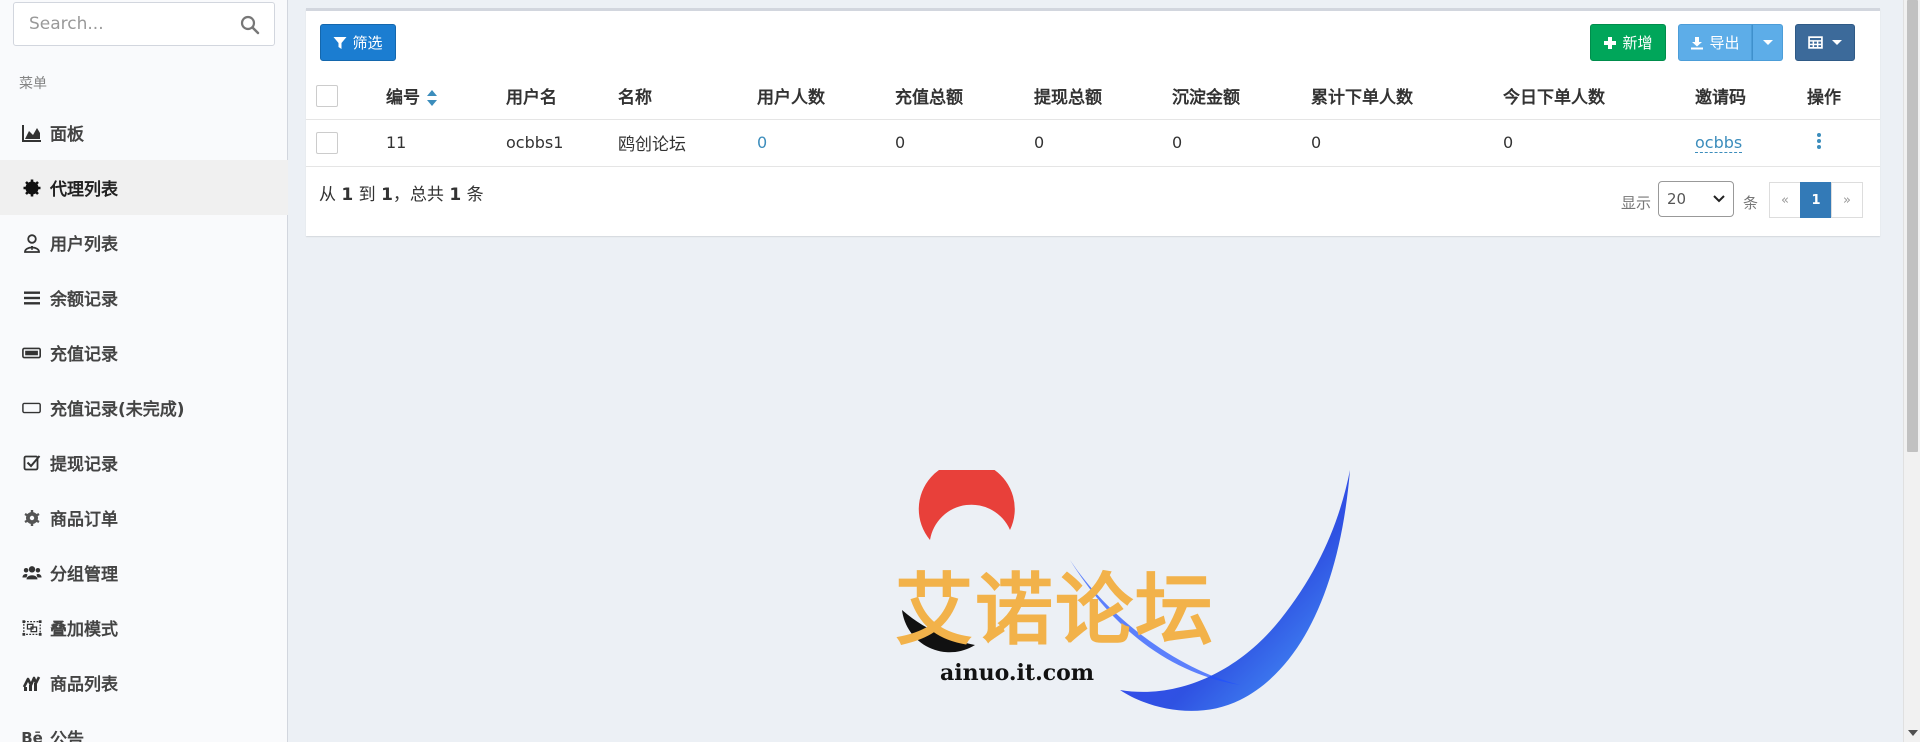 This screenshot has height=742, width=1920. I want to click on invite-code-link: ocbbs, so click(1719, 143).